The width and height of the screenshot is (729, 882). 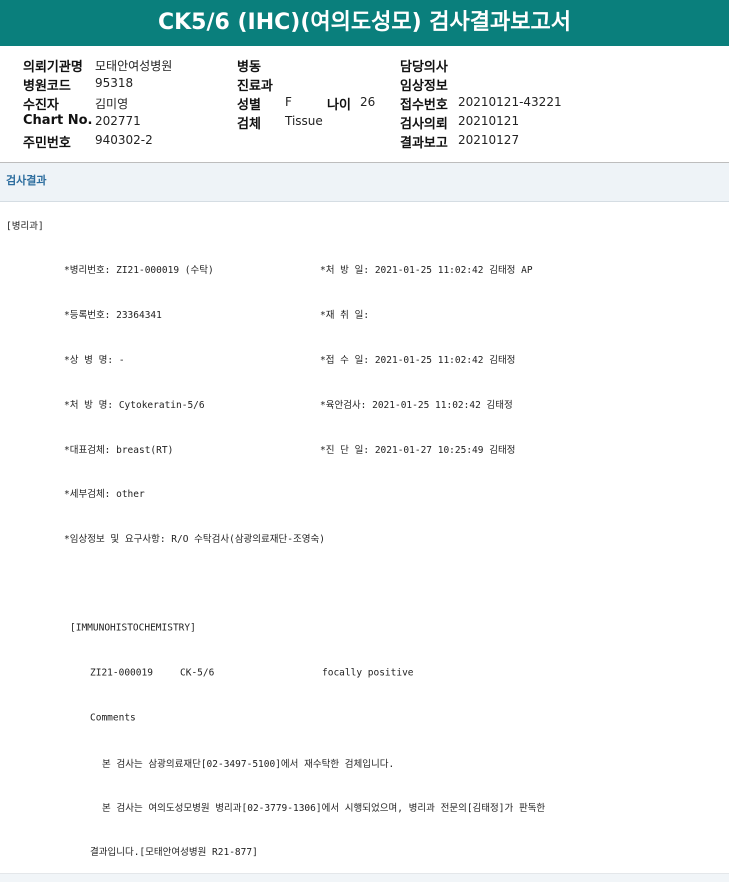 What do you see at coordinates (364, 23) in the screenshot?
I see `report-title: CK5/6 (IHC)(여의도성모) 검사결과보고서` at bounding box center [364, 23].